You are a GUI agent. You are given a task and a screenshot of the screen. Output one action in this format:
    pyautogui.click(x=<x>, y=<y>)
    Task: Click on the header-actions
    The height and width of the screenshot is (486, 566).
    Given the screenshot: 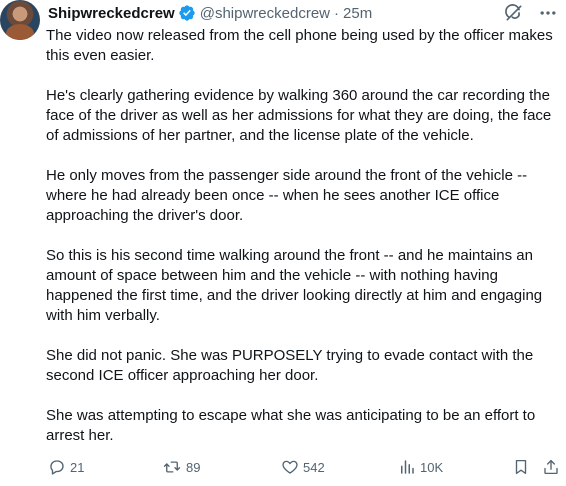 What is the action you would take?
    pyautogui.click(x=531, y=13)
    